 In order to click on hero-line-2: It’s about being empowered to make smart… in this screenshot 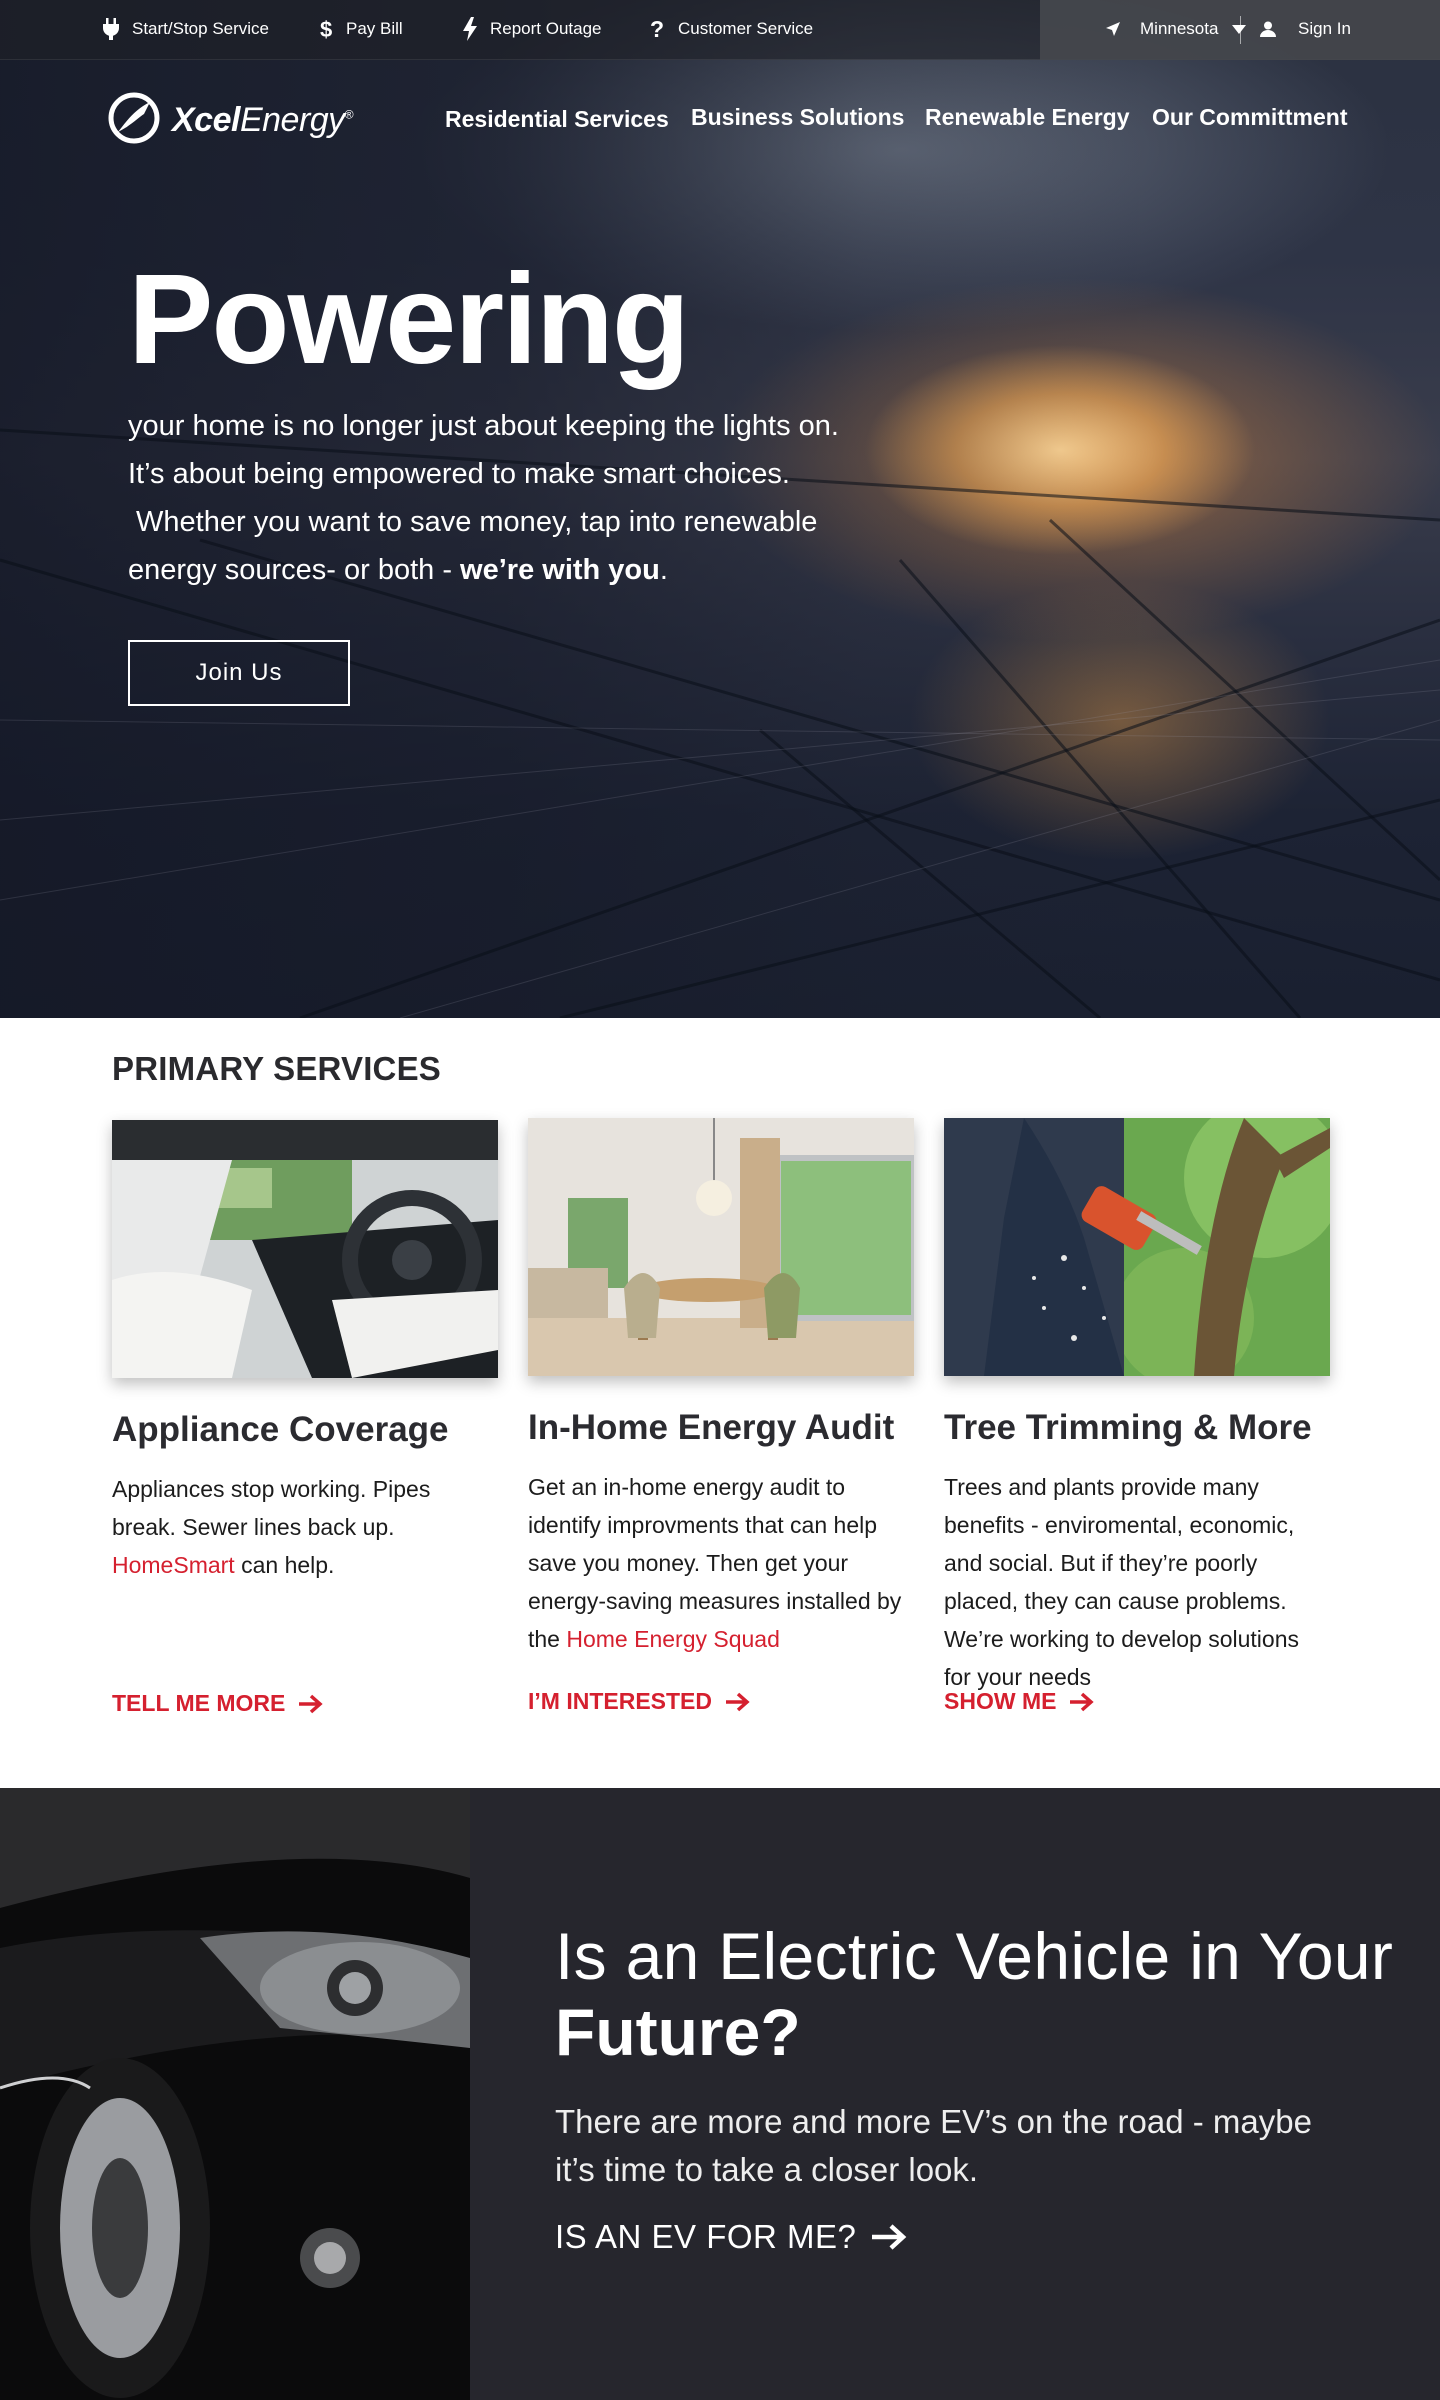, I will do `click(459, 474)`.